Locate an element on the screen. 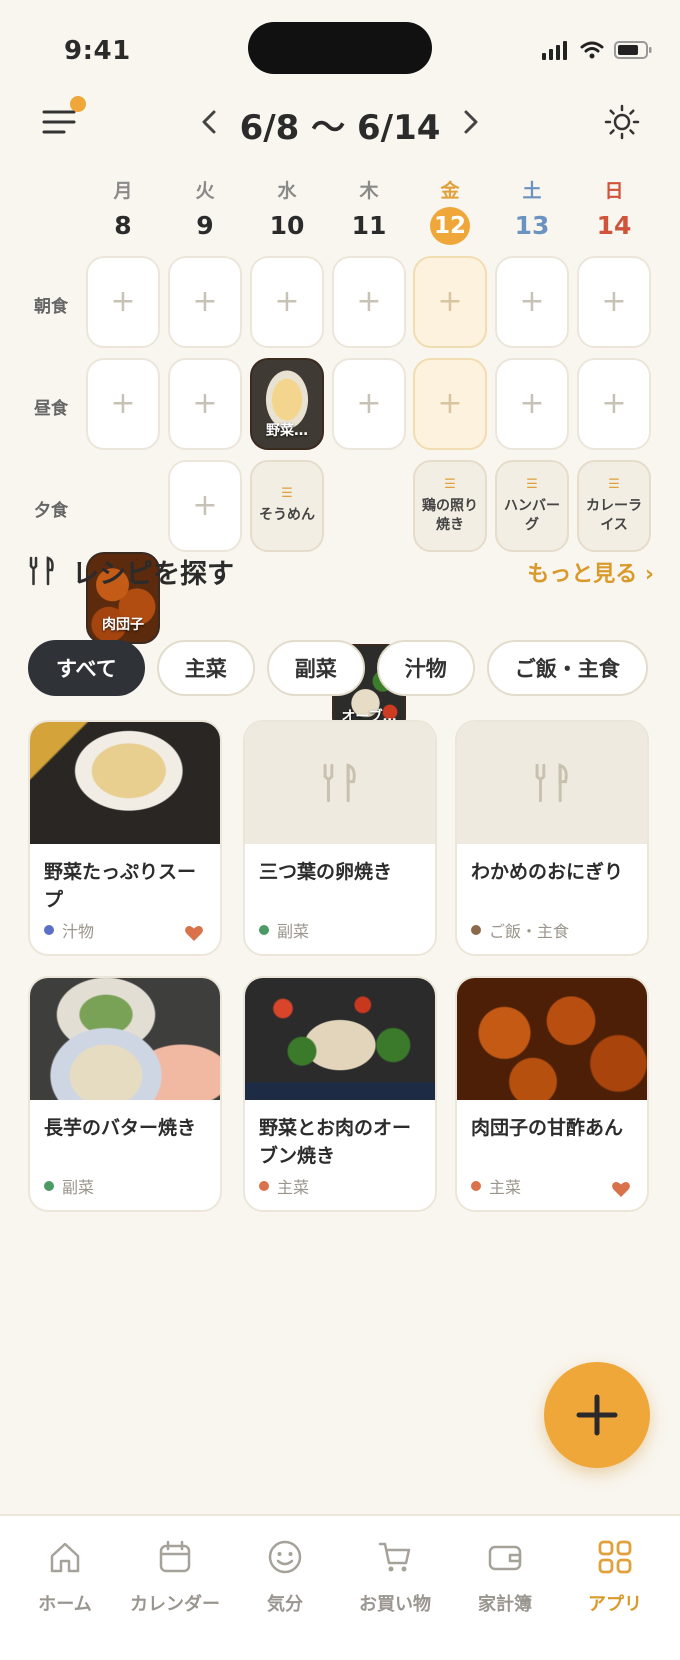  plus-icon is located at coordinates (597, 1415).